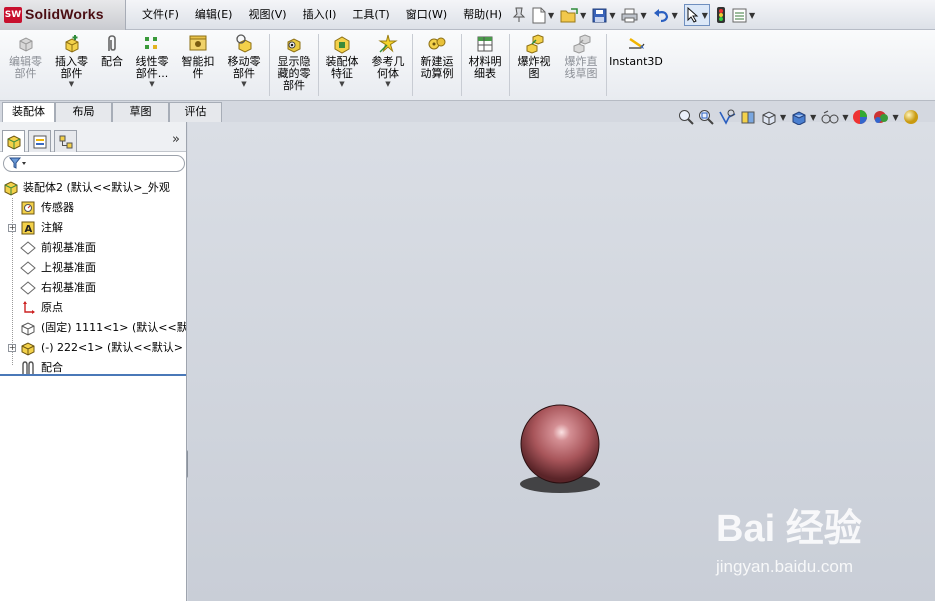 The height and width of the screenshot is (601, 935). I want to click on sphere-body, so click(560, 444).